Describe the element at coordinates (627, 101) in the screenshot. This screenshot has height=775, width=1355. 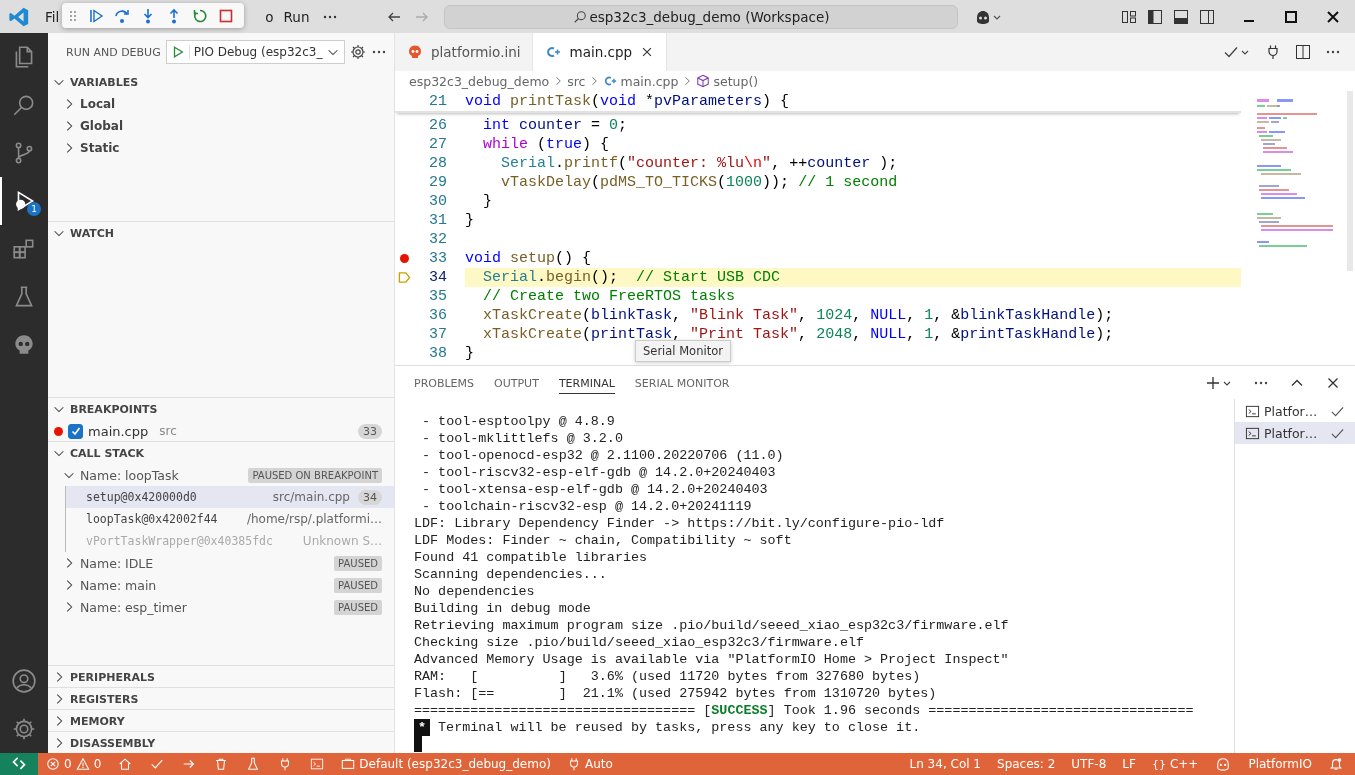
I see `code-line: void printTask(void *pvParameters) {` at that location.